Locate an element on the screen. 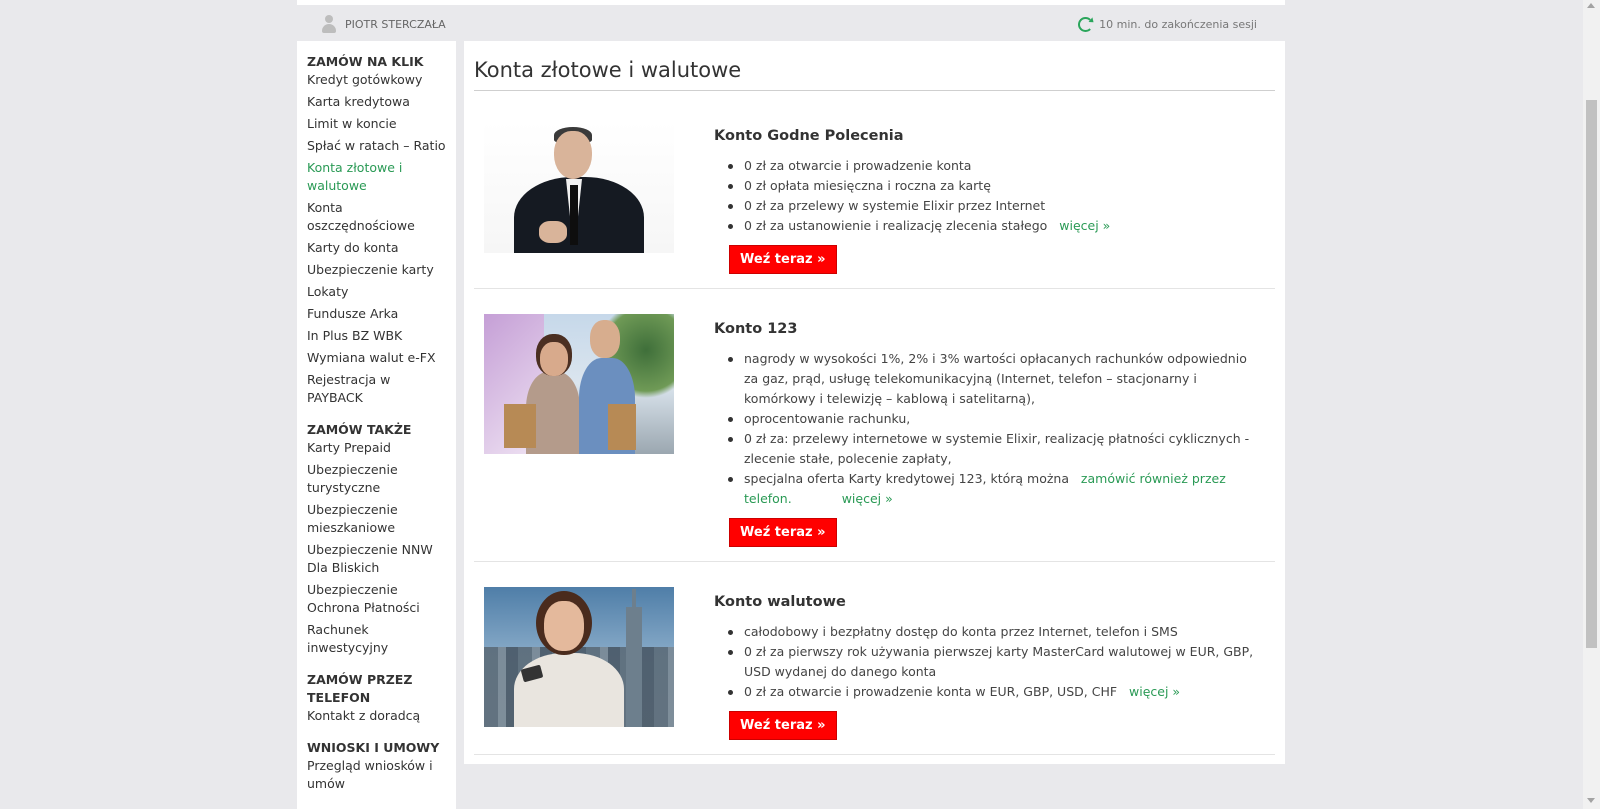 The image size is (1600, 809). sidebar-item-payback: Rejestracja w PAYBACK is located at coordinates (377, 389).